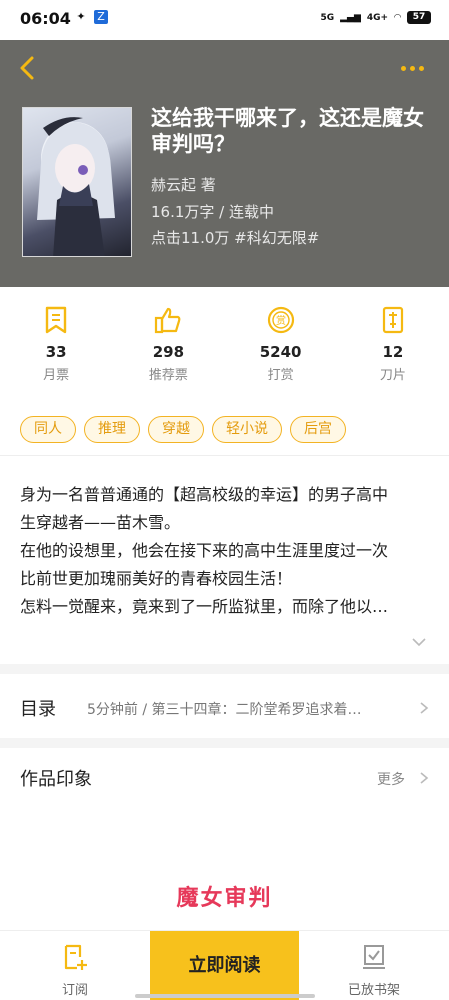 The width and height of the screenshot is (449, 1000). I want to click on notification-icon: ✦, so click(81, 16).